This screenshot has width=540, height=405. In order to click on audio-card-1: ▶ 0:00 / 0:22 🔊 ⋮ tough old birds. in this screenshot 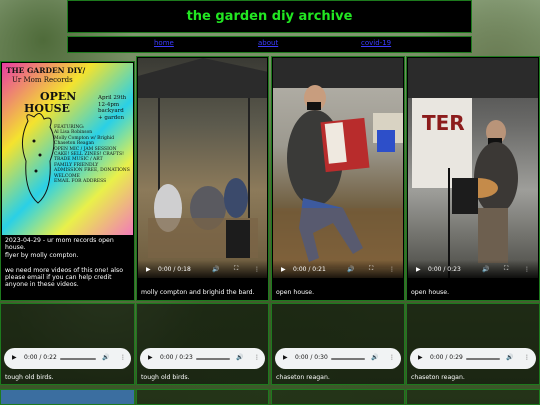, I will do `click(67, 344)`.